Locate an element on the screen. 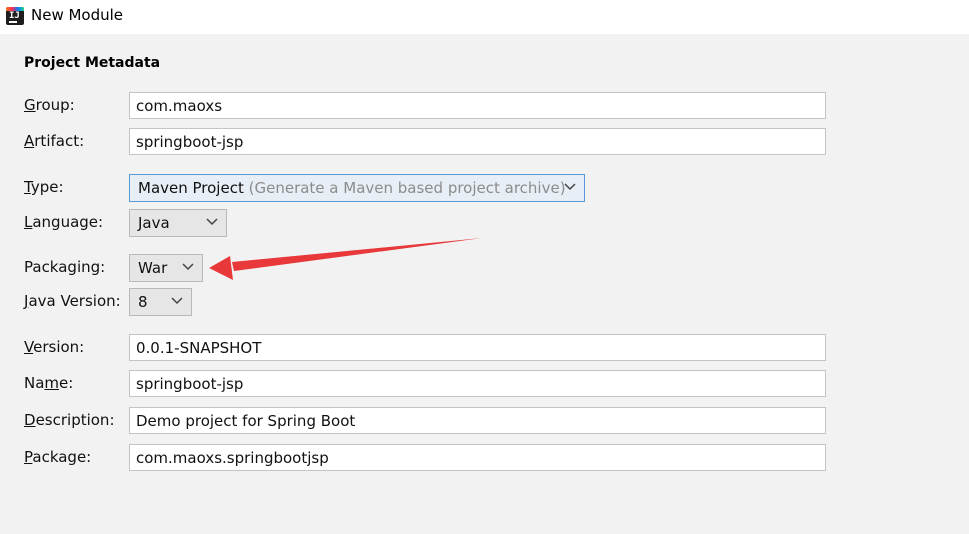 This screenshot has width=969, height=534. version-label: Version: is located at coordinates (54, 347).